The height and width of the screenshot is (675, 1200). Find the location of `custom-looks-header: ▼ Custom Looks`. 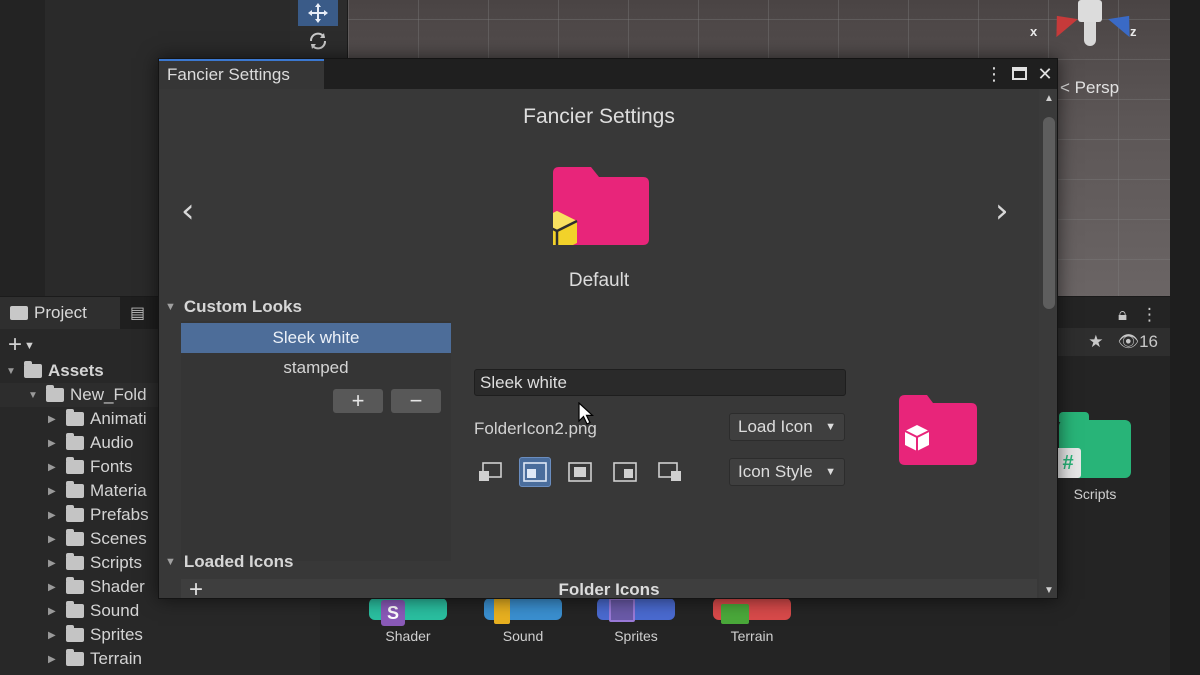

custom-looks-header: ▼ Custom Looks is located at coordinates (233, 307).